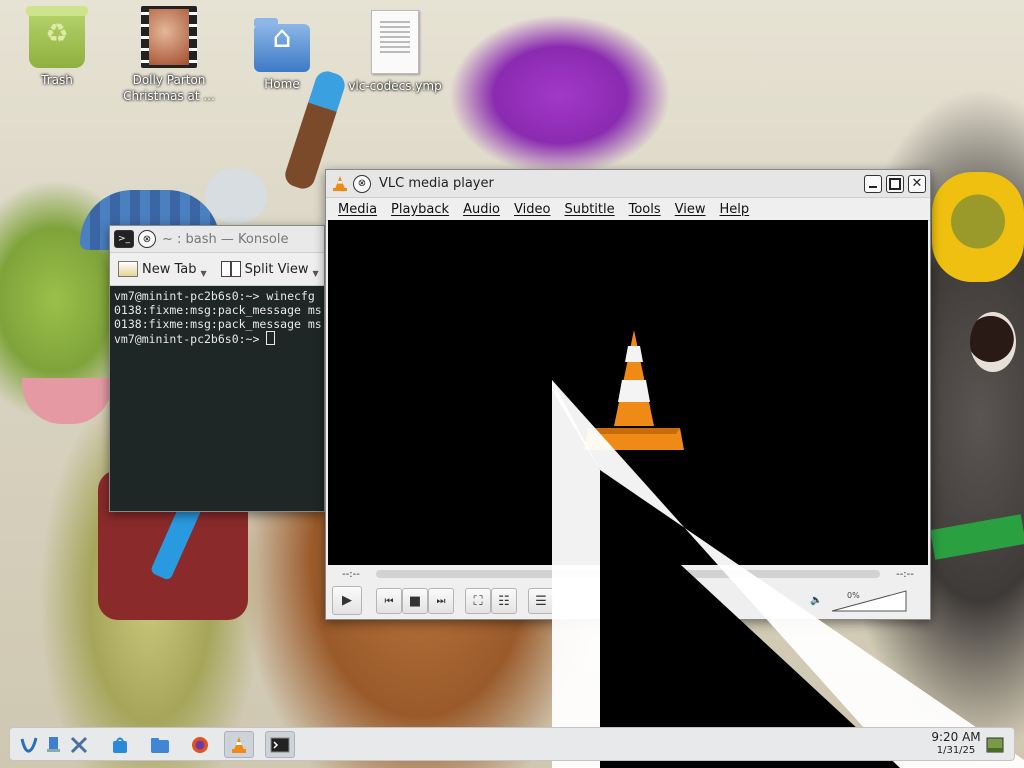  I want to click on tools-icon, so click(79, 744).